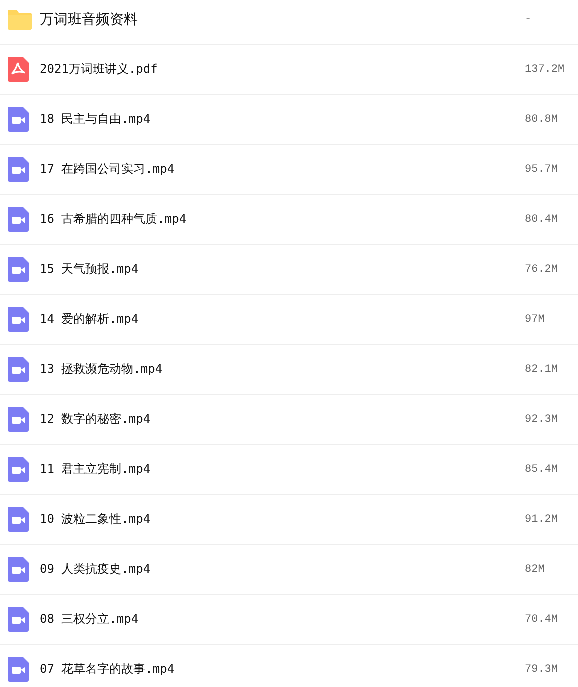 This screenshot has width=578, height=687. Describe the element at coordinates (282, 369) in the screenshot. I see `file-name: 13 拯救濒危动物.mp4` at that location.